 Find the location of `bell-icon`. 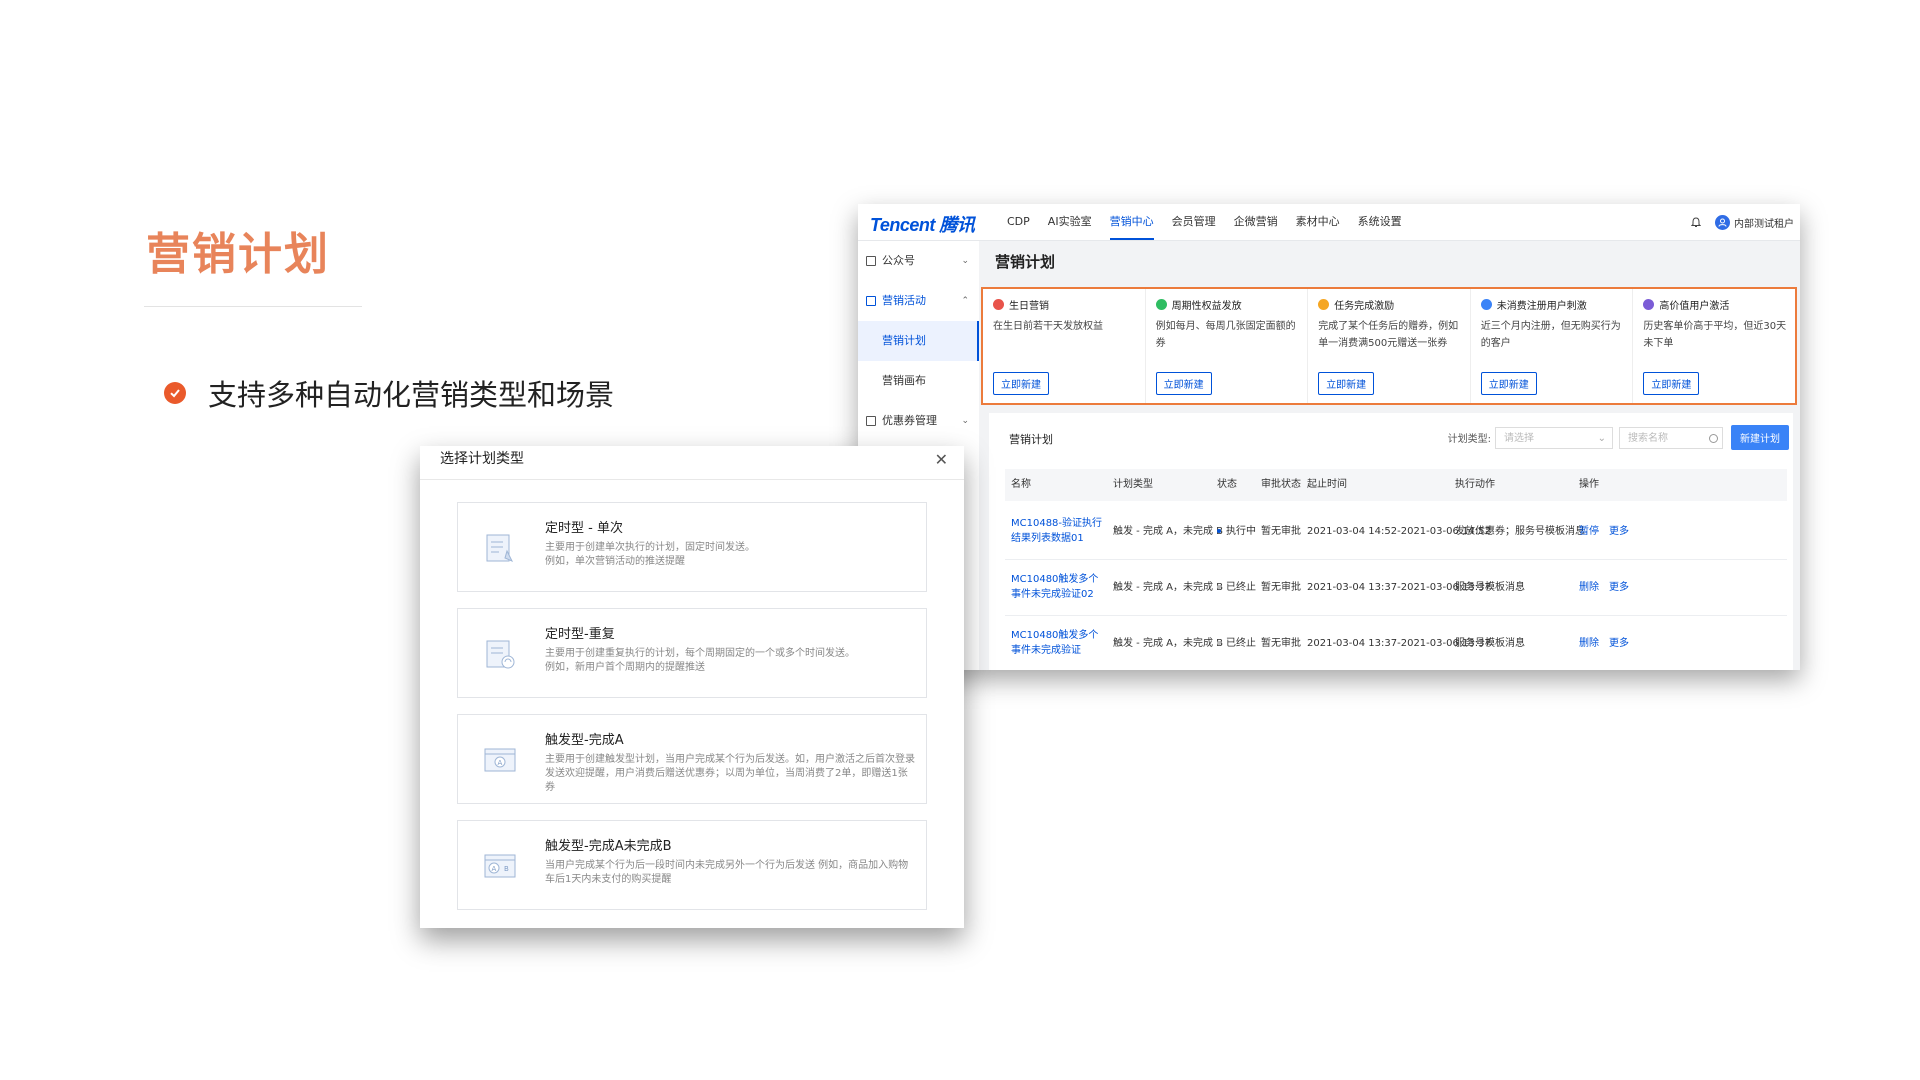

bell-icon is located at coordinates (1696, 222).